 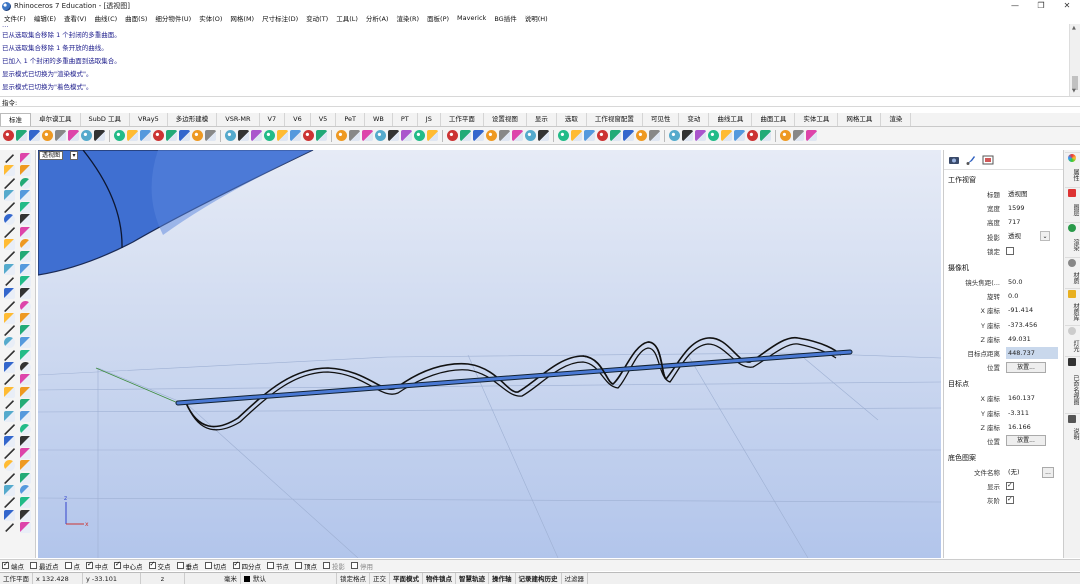 I want to click on camera-x-field: -91.414, so click(x=1032, y=310).